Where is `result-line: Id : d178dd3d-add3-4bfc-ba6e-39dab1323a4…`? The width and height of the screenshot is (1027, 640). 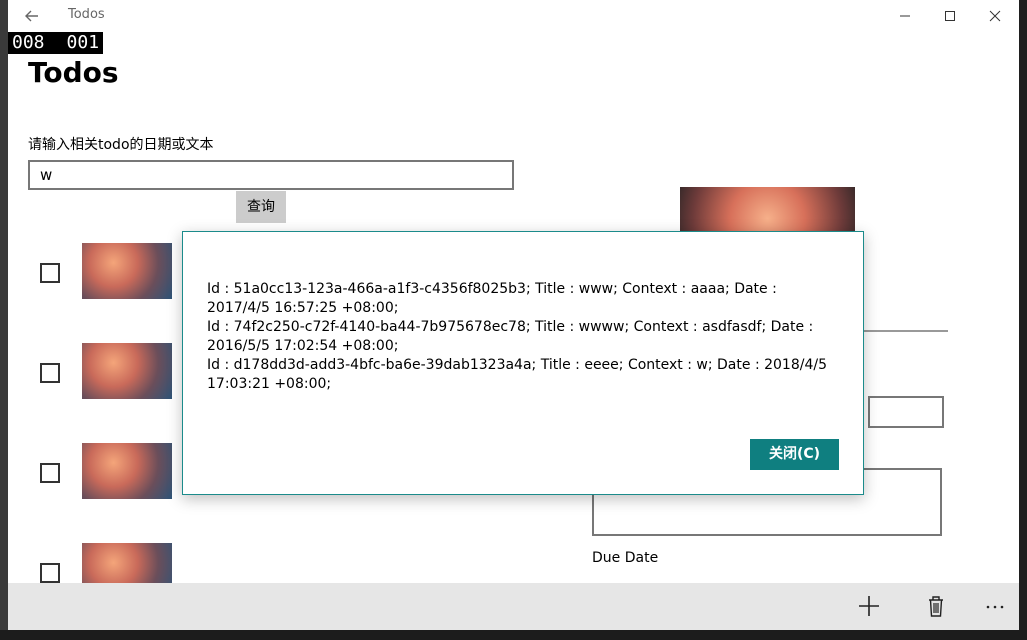
result-line: Id : d178dd3d-add3-4bfc-ba6e-39dab1323a4… is located at coordinates (517, 374).